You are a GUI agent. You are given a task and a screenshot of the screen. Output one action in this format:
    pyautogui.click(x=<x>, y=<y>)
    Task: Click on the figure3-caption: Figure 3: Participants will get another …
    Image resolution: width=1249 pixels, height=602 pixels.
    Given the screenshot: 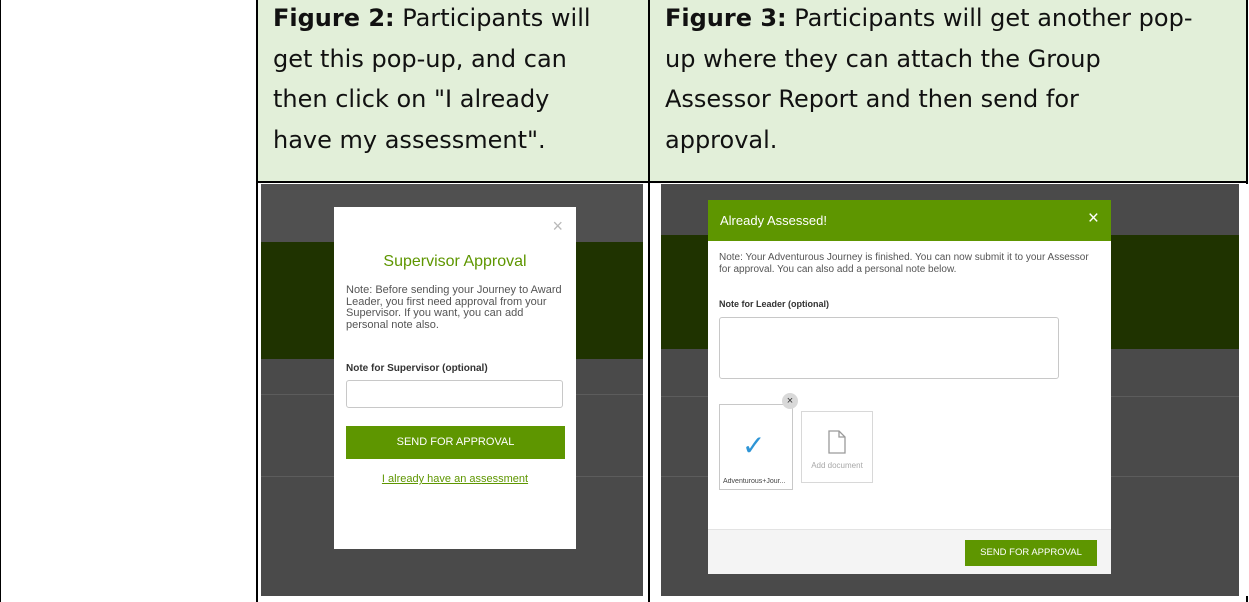 What is the action you would take?
    pyautogui.click(x=953, y=80)
    